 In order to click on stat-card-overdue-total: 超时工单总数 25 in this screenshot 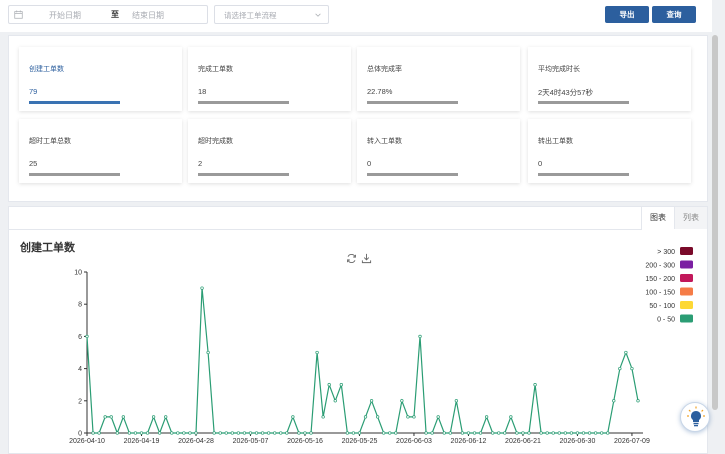, I will do `click(100, 151)`.